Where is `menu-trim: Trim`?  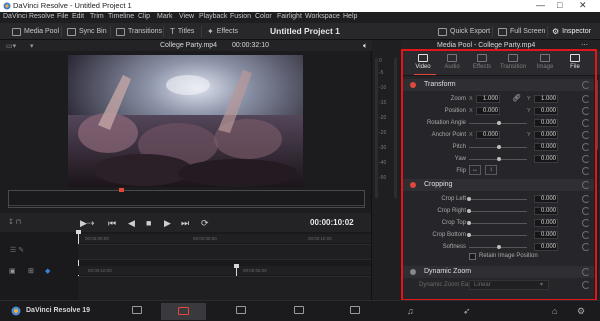
menu-trim: Trim is located at coordinates (97, 16).